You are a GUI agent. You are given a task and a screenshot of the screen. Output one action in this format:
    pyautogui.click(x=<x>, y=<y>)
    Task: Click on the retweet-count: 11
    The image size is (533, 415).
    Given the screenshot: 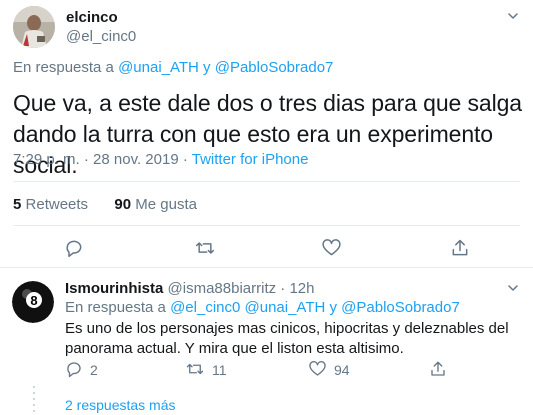 What is the action you would take?
    pyautogui.click(x=219, y=370)
    